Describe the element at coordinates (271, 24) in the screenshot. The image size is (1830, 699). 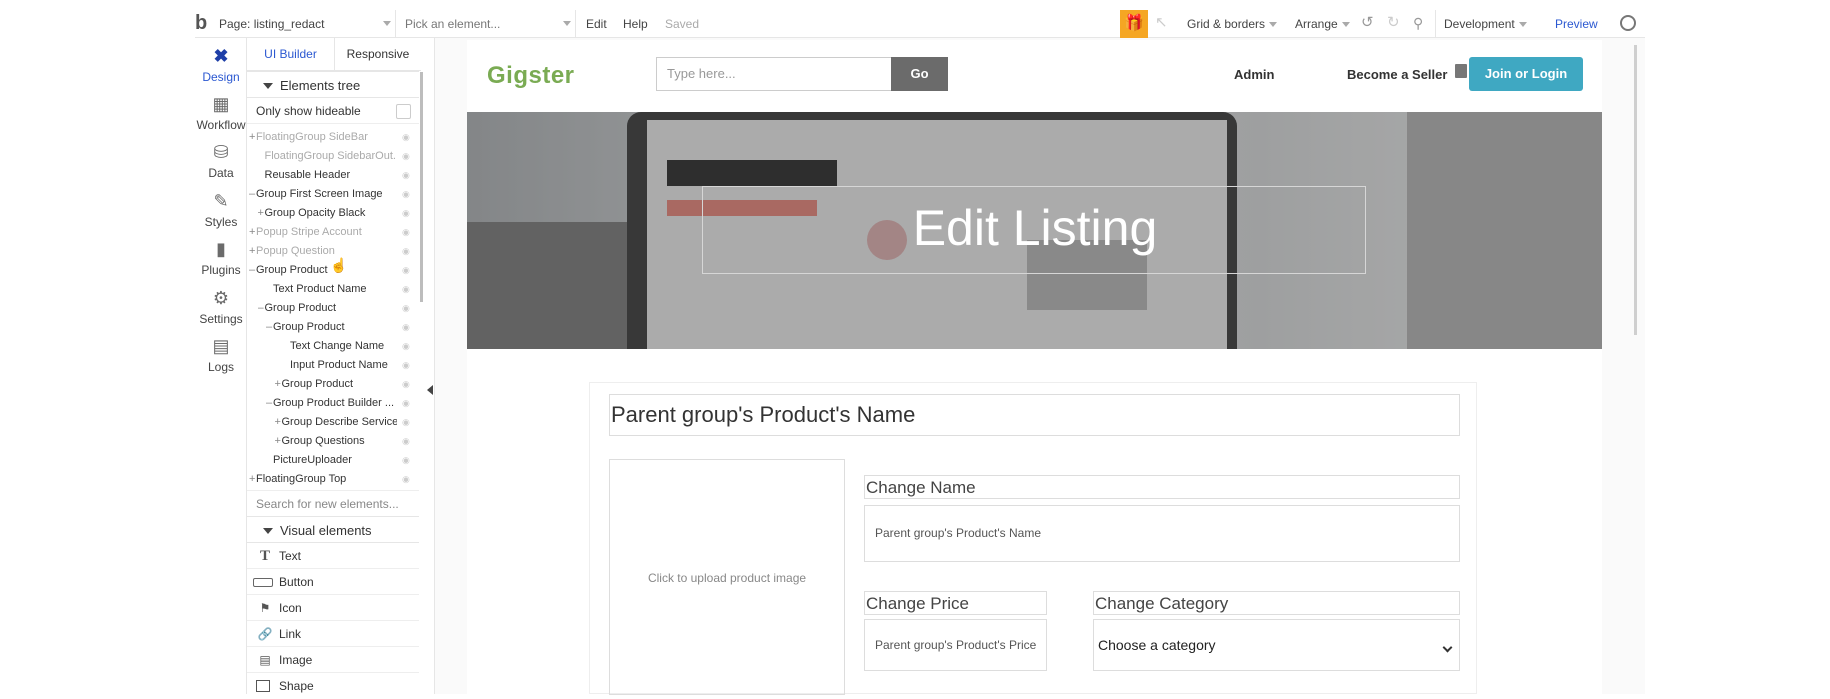
I see `page-selector: Page: listing_redact` at that location.